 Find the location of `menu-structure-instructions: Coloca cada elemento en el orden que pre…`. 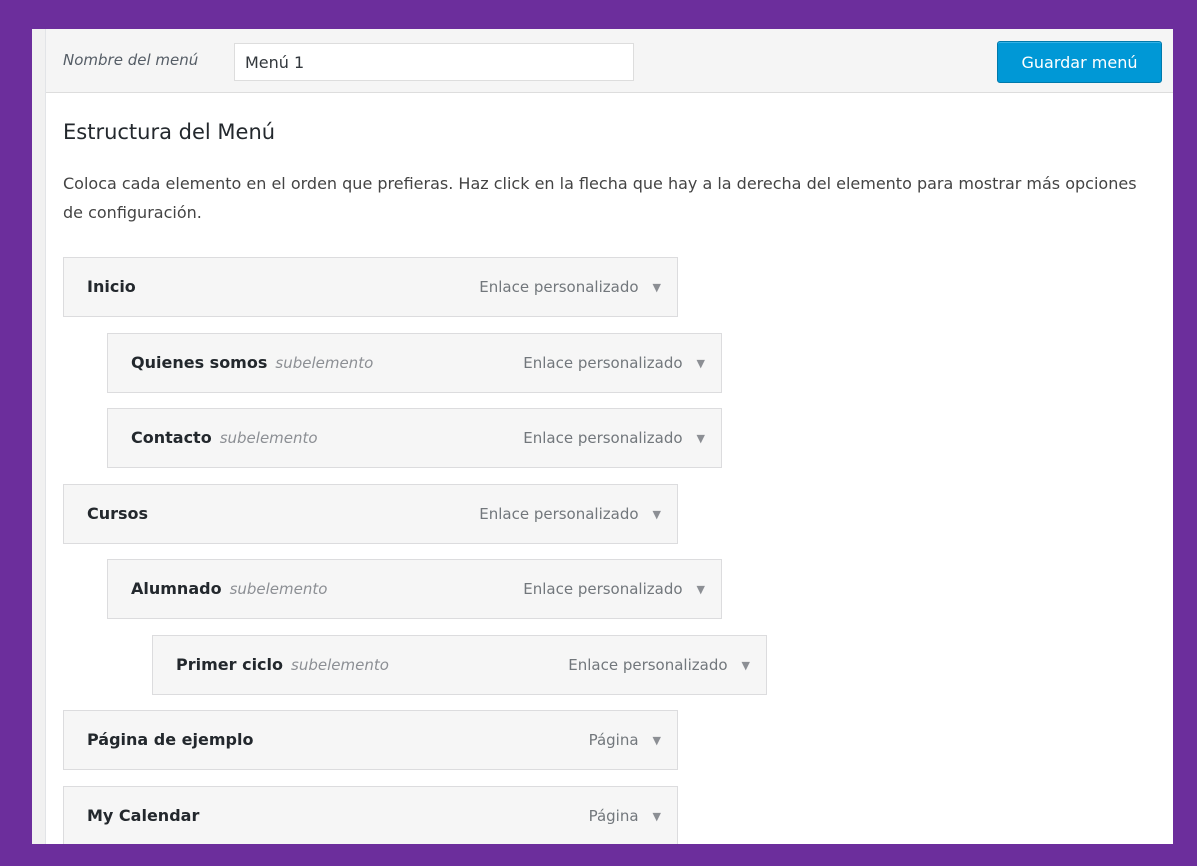

menu-structure-instructions: Coloca cada elemento en el orden que pre… is located at coordinates (600, 198).